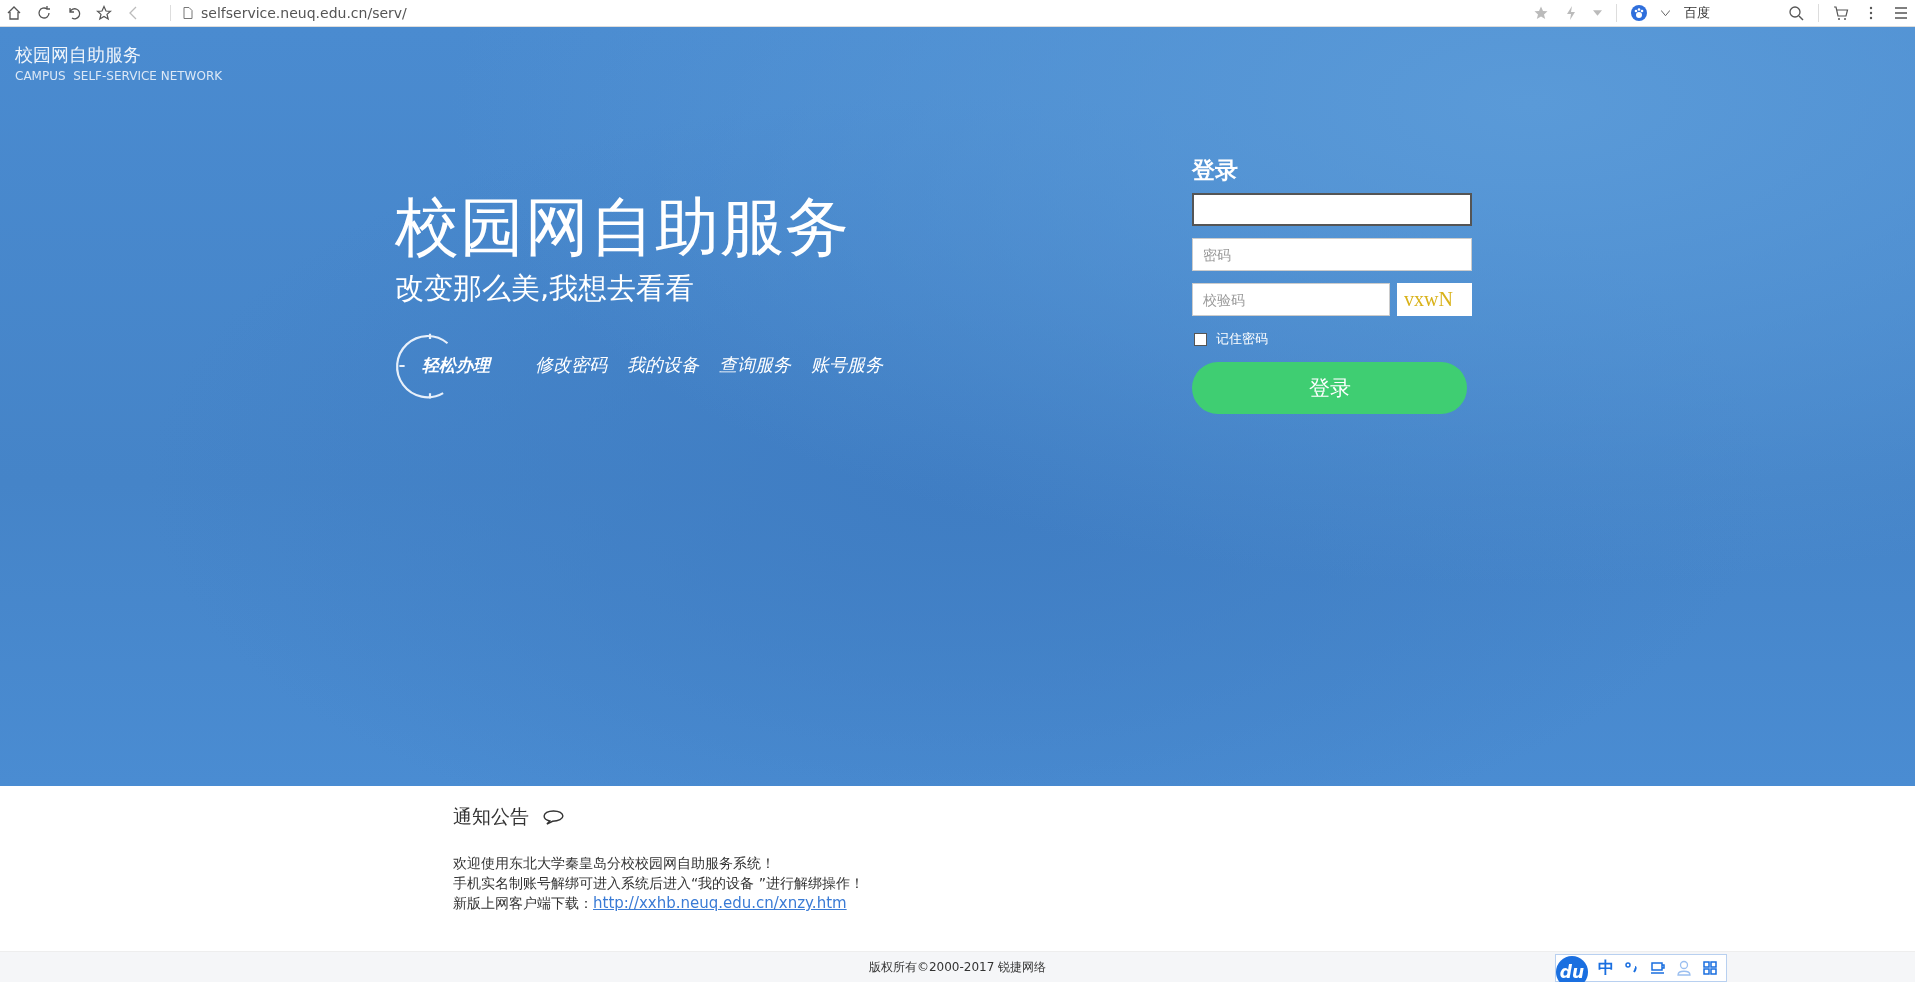 This screenshot has height=982, width=1915. Describe the element at coordinates (304, 13) in the screenshot. I see `address-bar: selfservice.neuq.edu.cn/serv/` at that location.